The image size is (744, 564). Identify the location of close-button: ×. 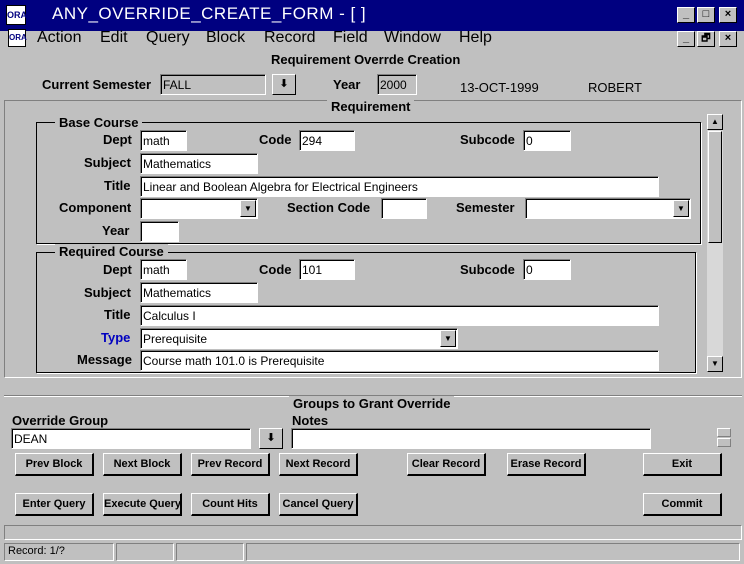
(728, 15).